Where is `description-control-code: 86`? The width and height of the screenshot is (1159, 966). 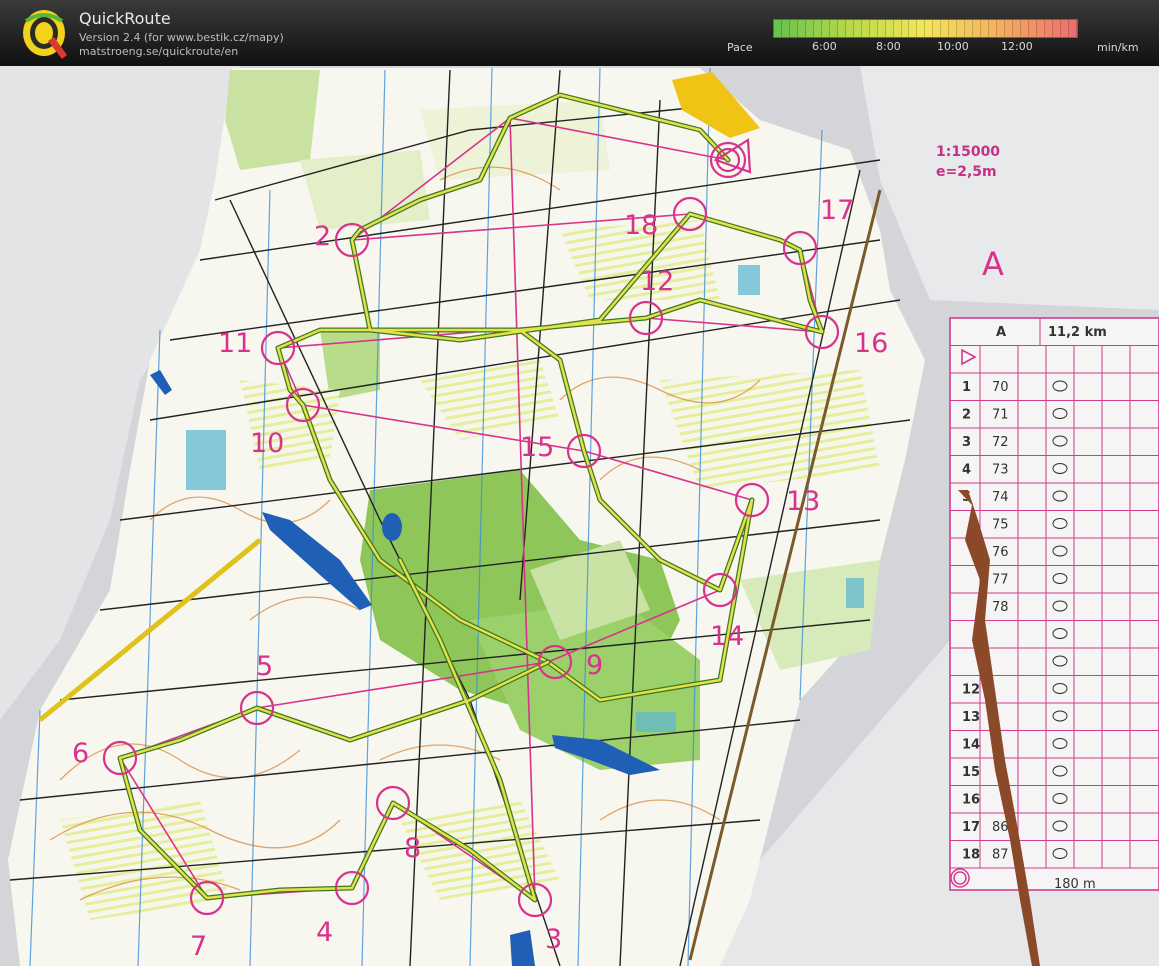 description-control-code: 86 is located at coordinates (1000, 827).